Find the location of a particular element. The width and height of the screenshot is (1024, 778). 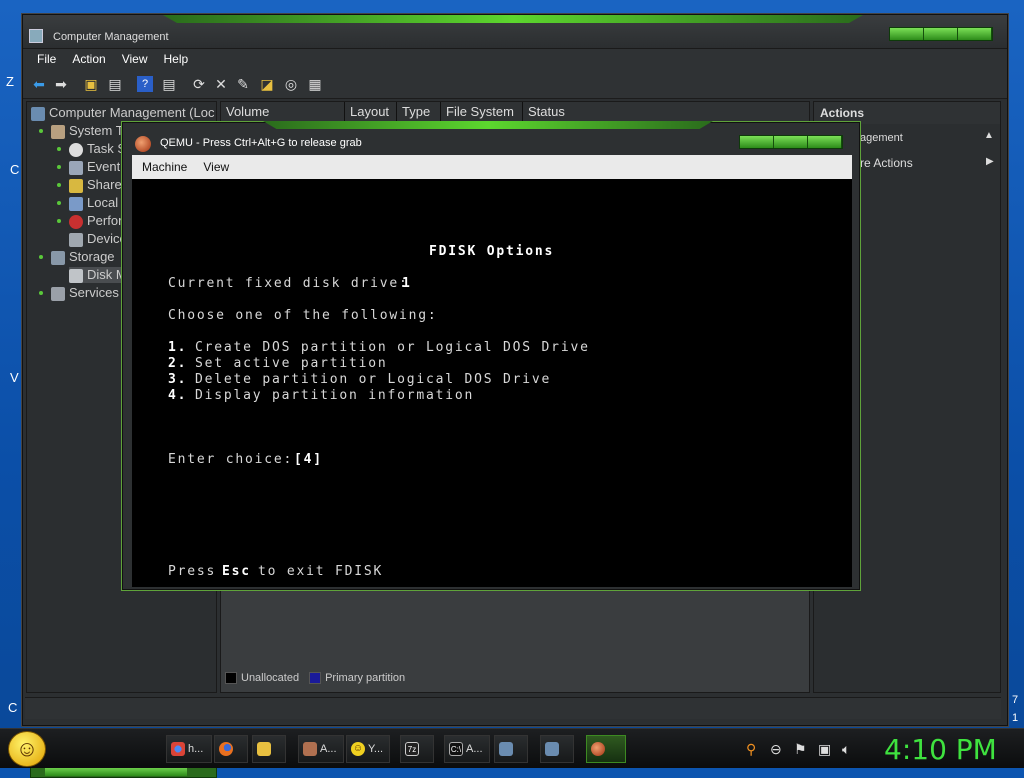

column-file-system: File System is located at coordinates (482, 111).